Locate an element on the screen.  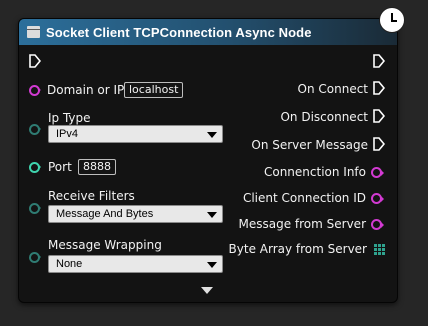
domain-pin-arrow is located at coordinates (39, 90).